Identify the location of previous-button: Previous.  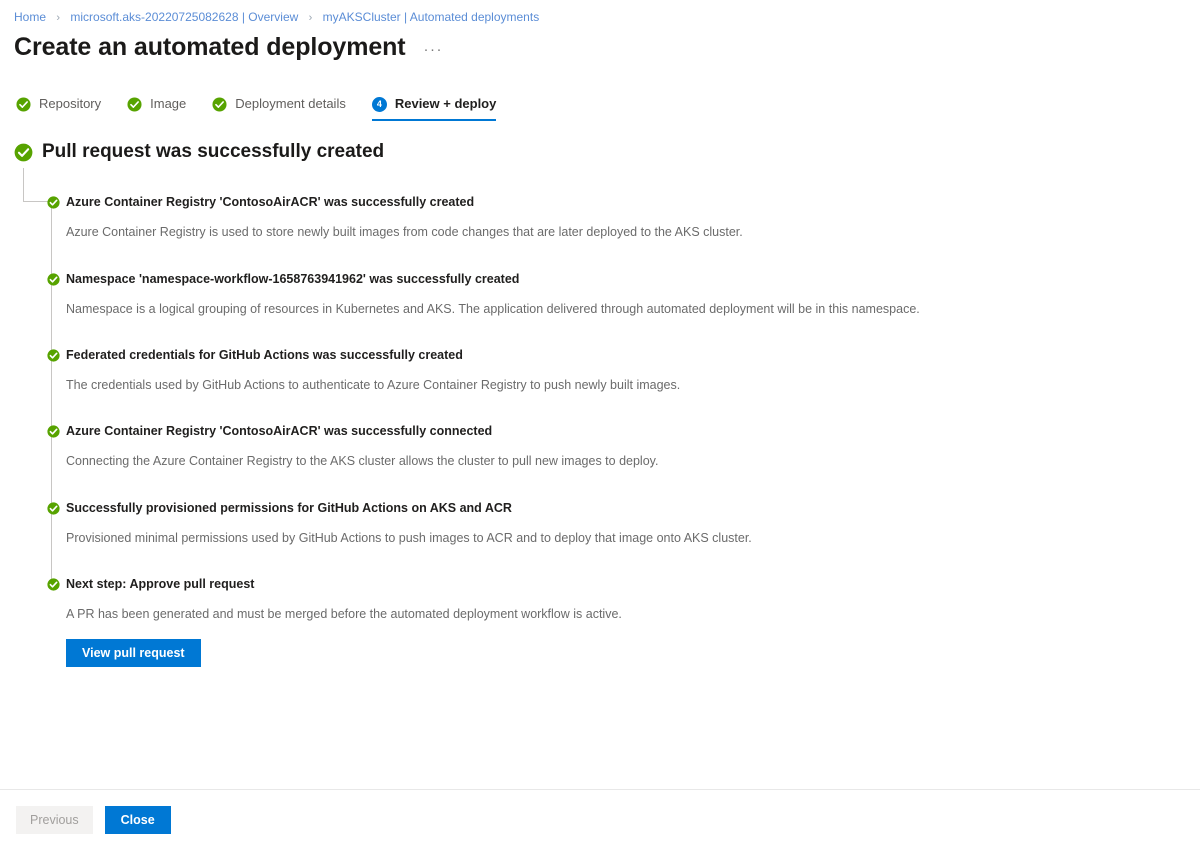
(54, 820).